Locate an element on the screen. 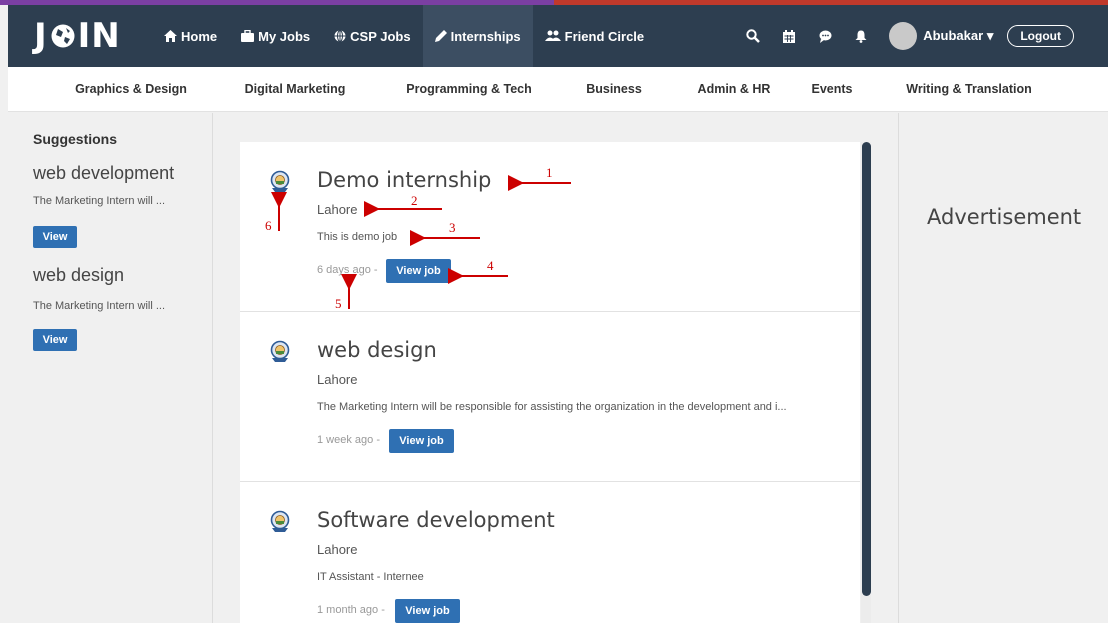 The image size is (1108, 623). user-name: Abubakar is located at coordinates (953, 35).